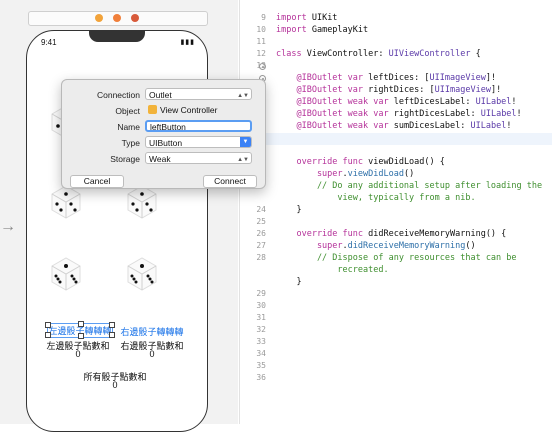 The height and width of the screenshot is (432, 552). I want to click on first-responder-icon, so click(117, 18).